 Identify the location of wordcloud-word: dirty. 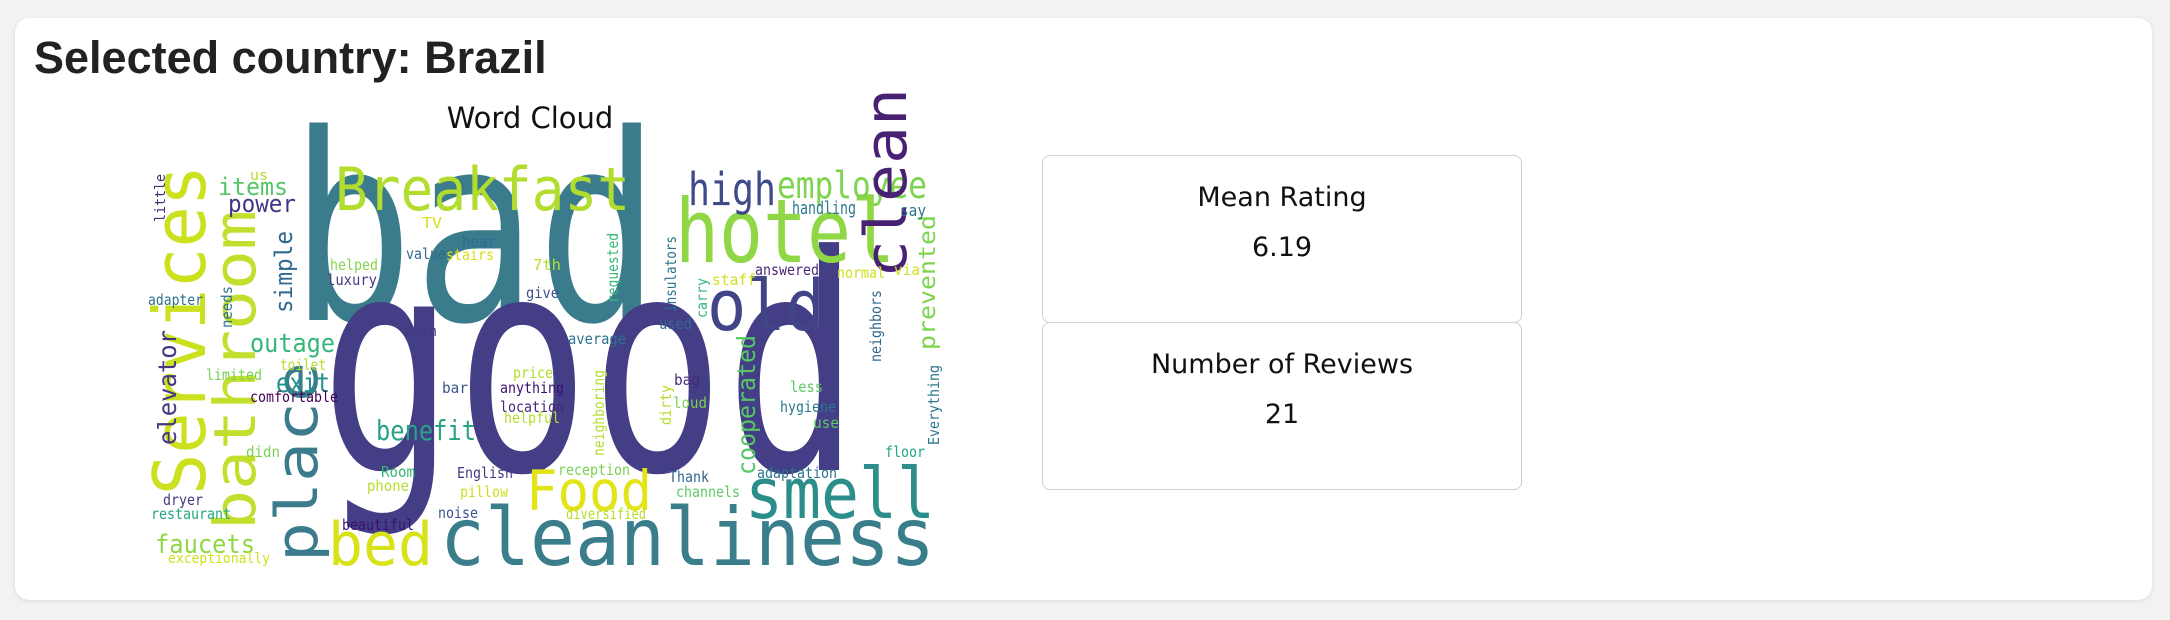
(666, 405).